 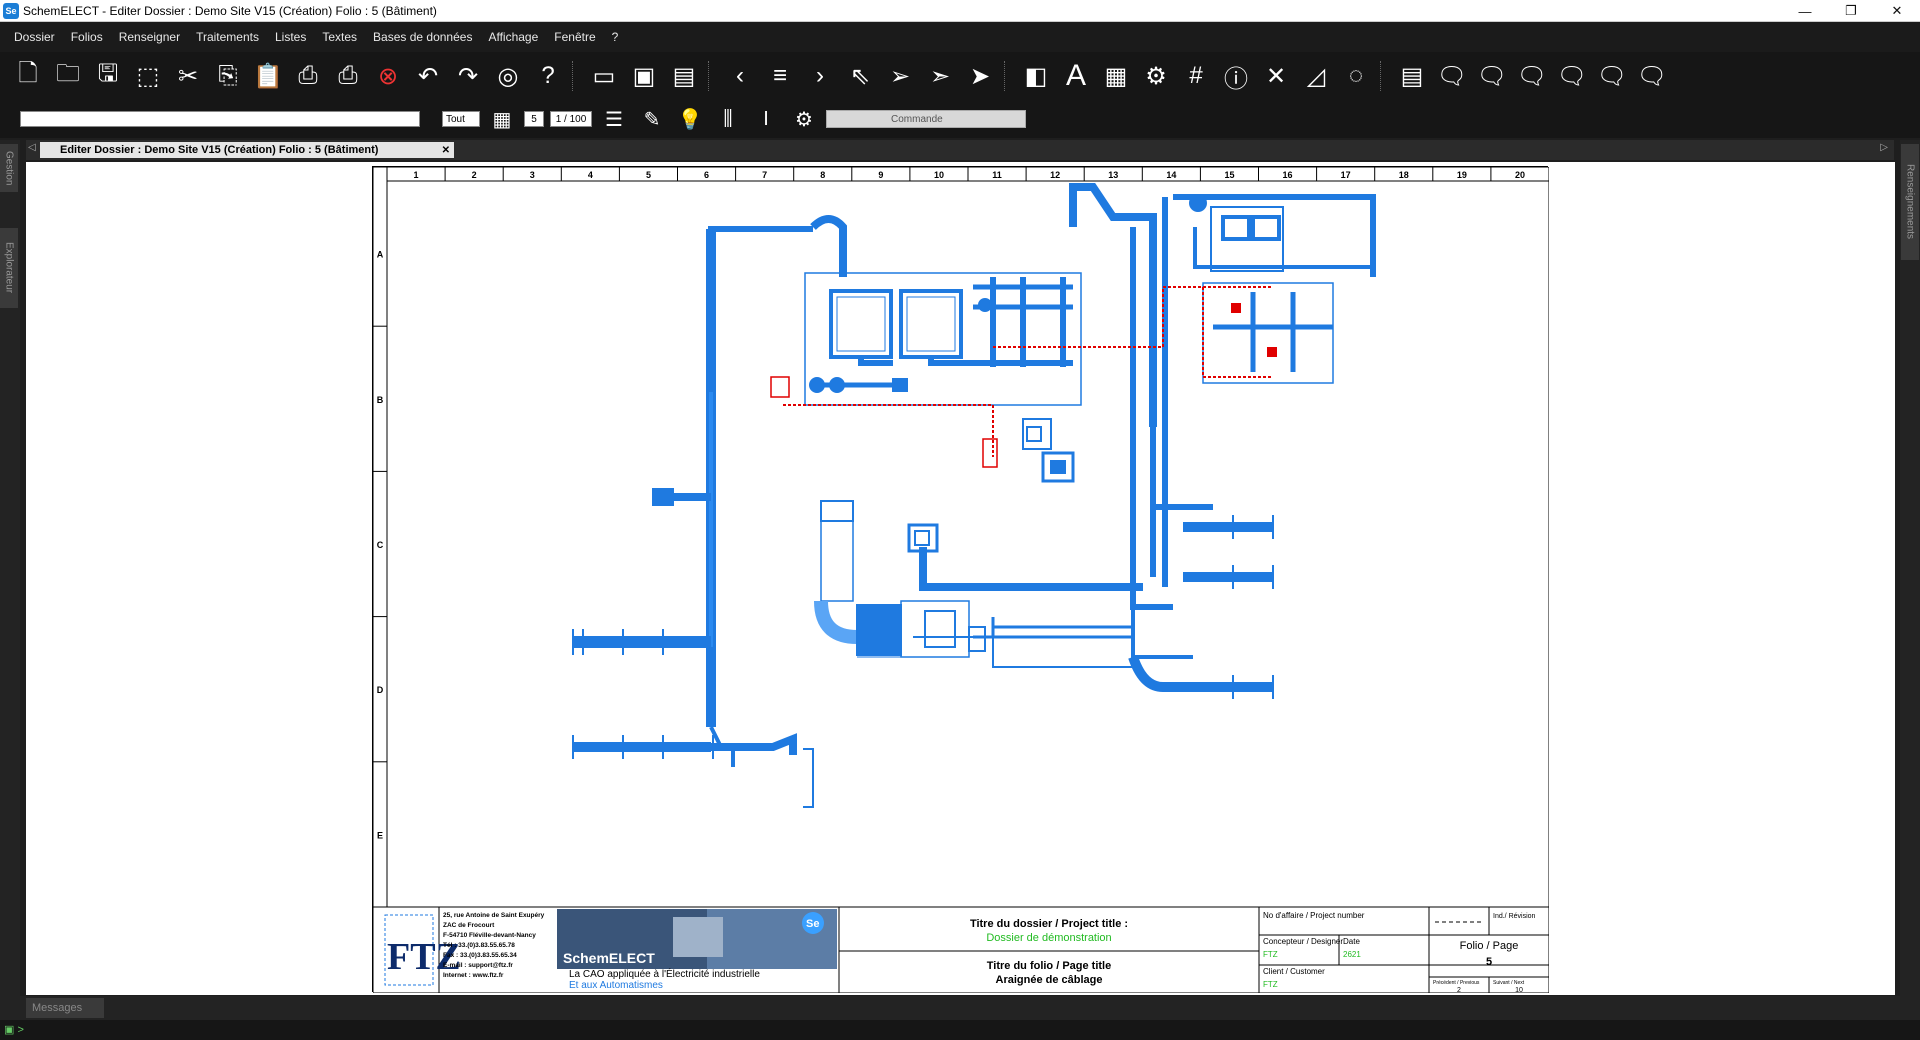 What do you see at coordinates (576, 76) in the screenshot?
I see `toolbar-separator` at bounding box center [576, 76].